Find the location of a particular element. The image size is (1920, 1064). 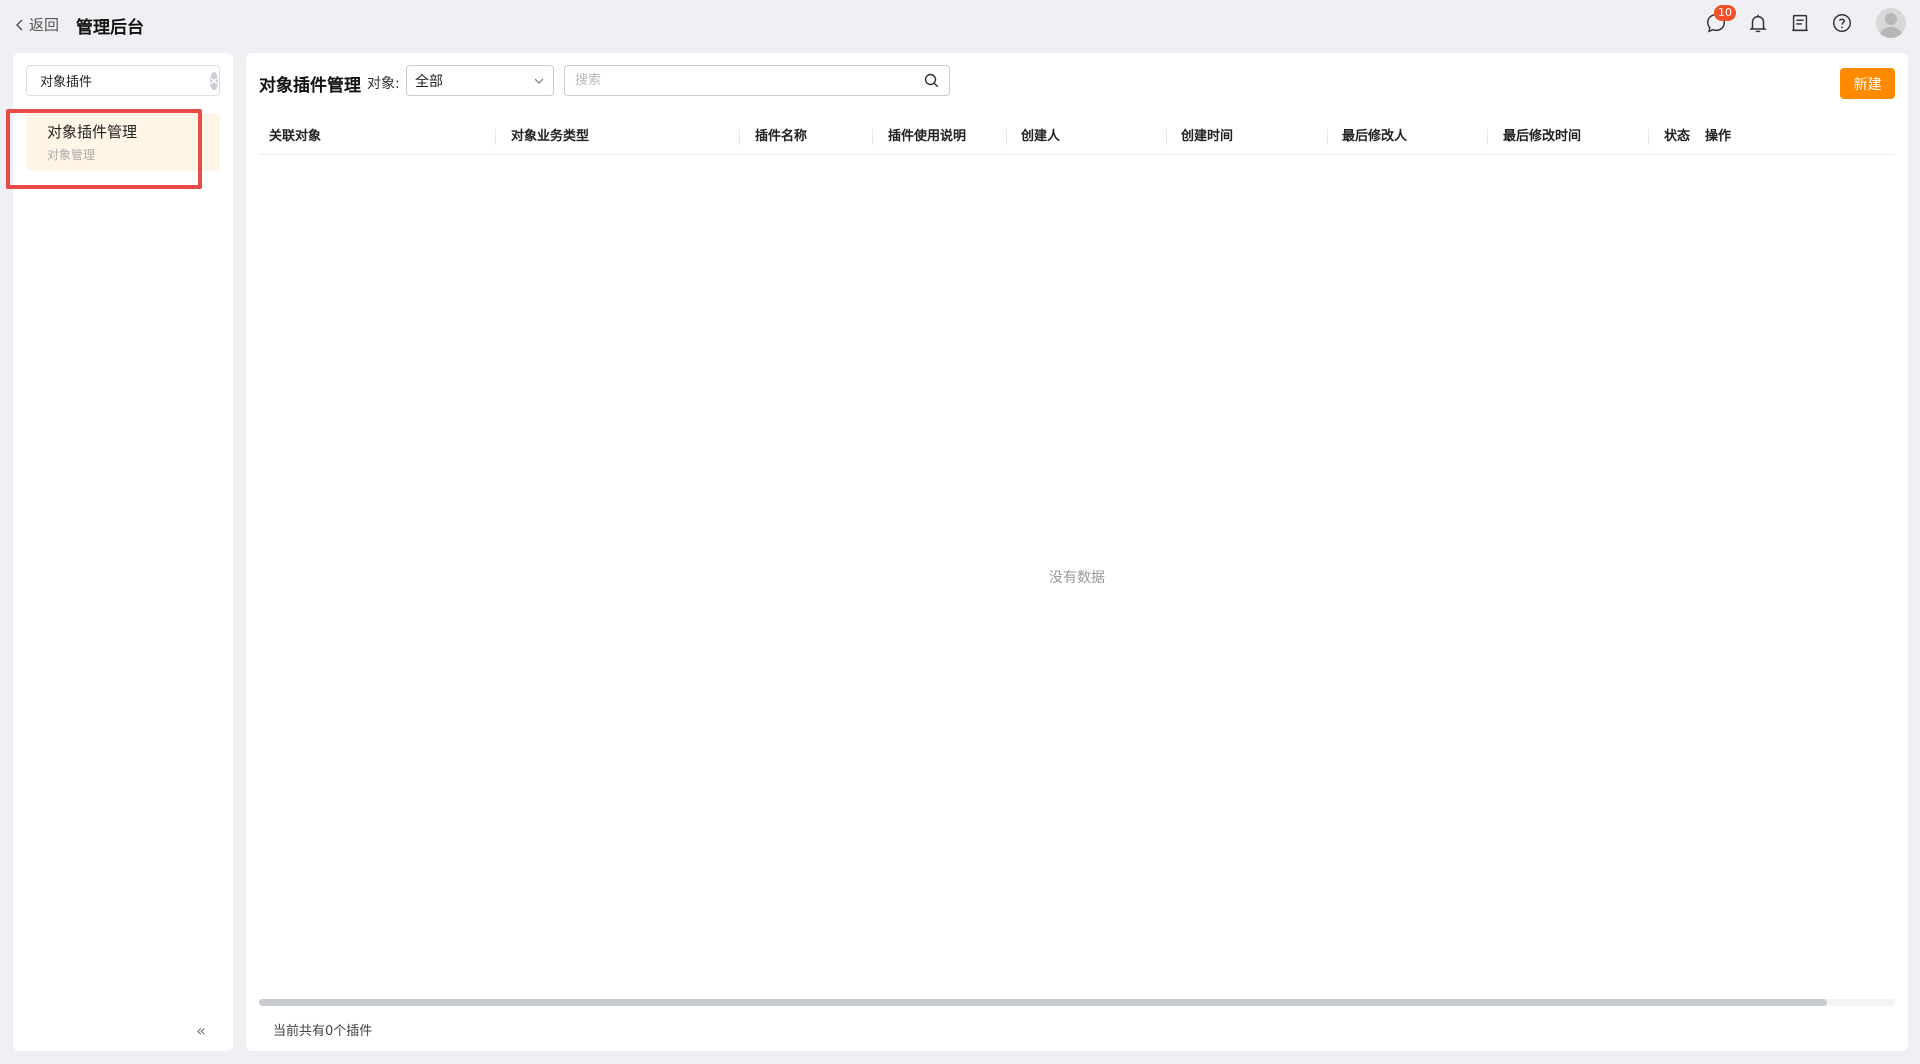

chat-badge: 10 is located at coordinates (1725, 13).